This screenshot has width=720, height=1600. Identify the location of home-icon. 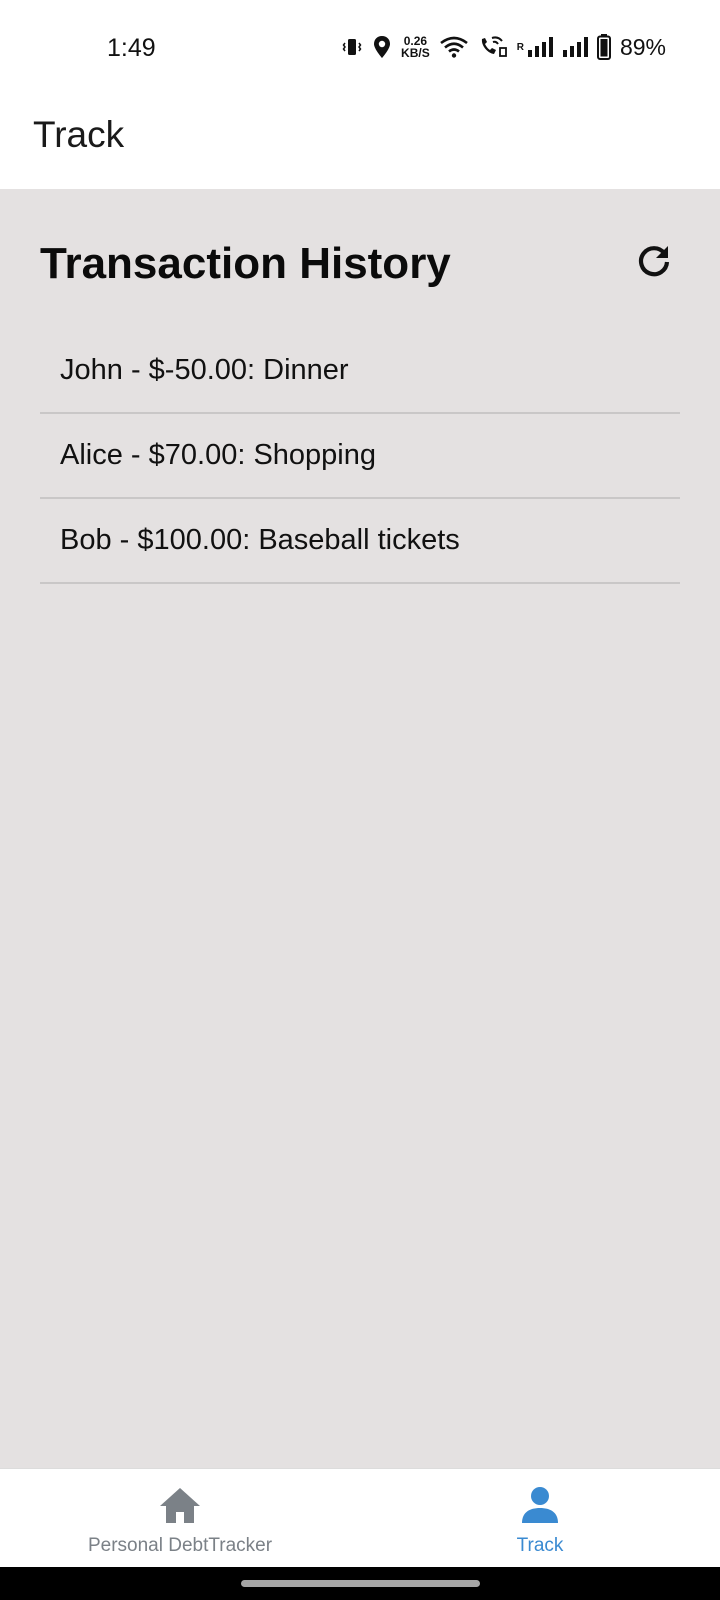
(180, 1505).